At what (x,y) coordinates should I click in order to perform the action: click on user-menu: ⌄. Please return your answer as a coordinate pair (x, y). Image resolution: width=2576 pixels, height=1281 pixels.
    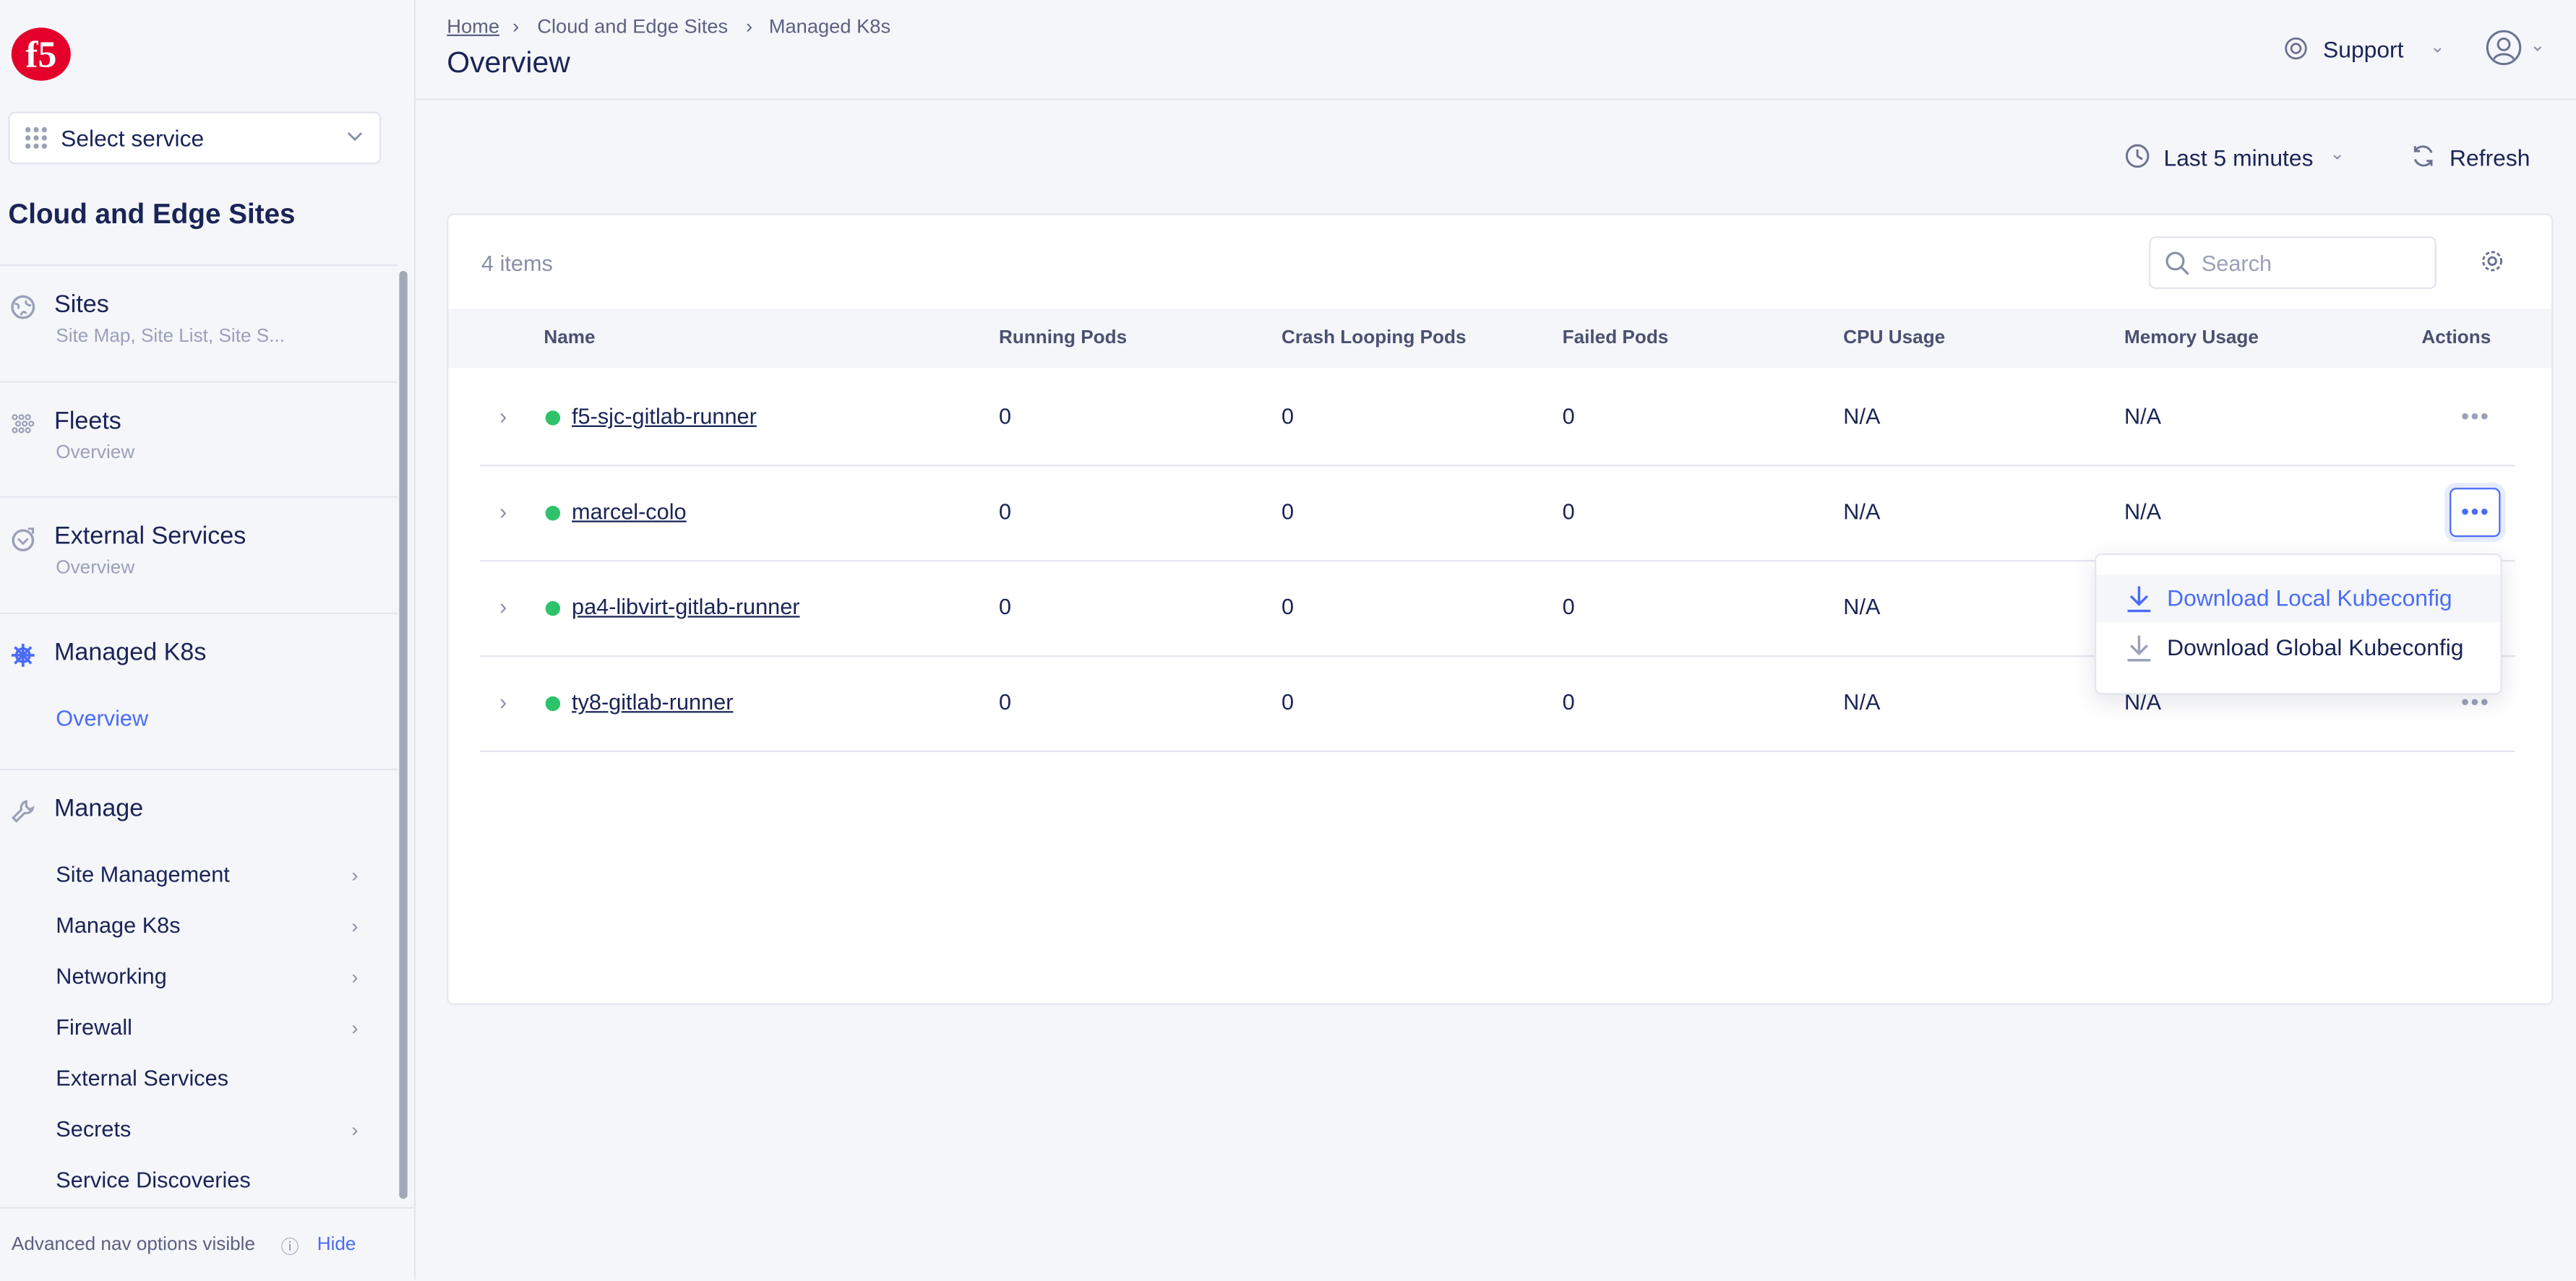
    Looking at the image, I should click on (2519, 48).